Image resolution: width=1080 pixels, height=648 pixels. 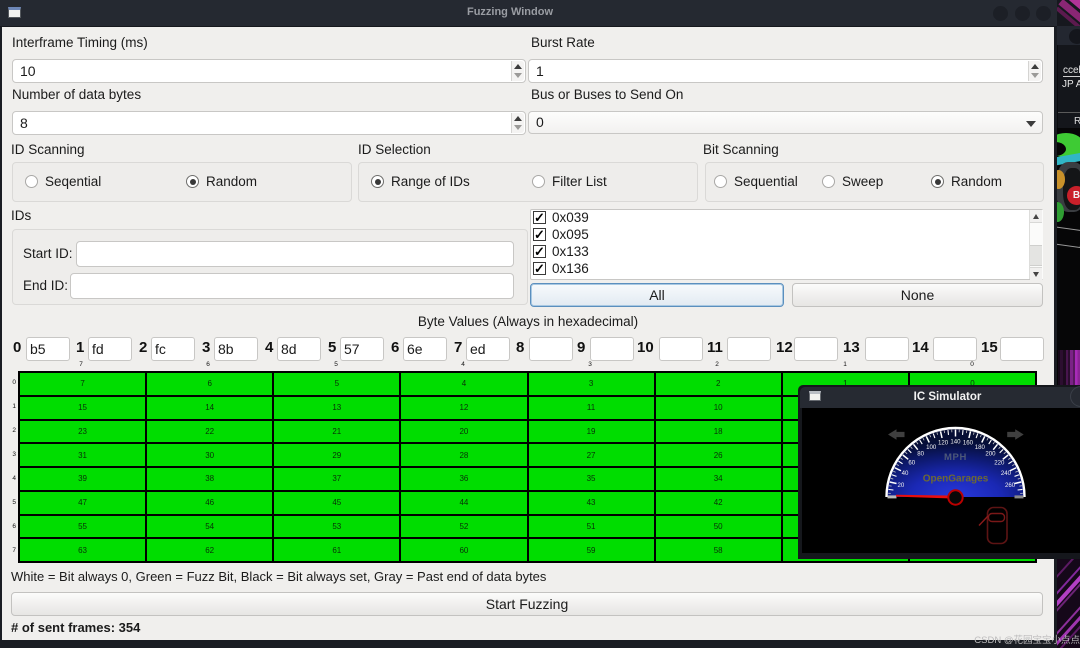 I want to click on svg-text: 180, so click(x=980, y=447).